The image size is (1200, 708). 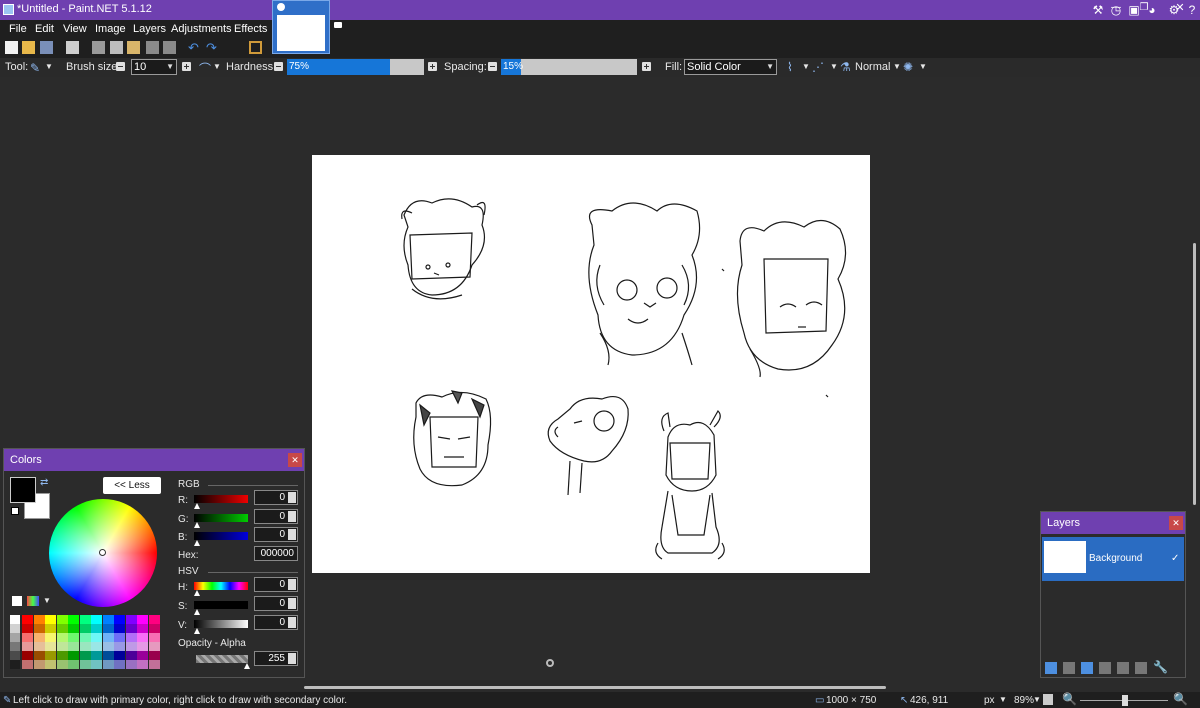 What do you see at coordinates (17, 601) in the screenshot?
I see `add-to-palette-icon` at bounding box center [17, 601].